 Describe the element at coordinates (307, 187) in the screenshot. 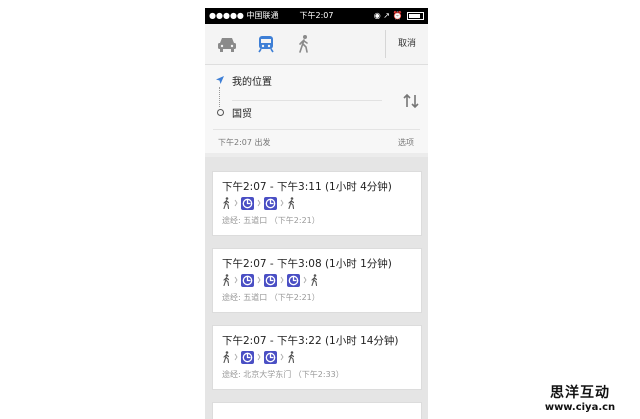

I see `route-time-range: 下午2:07 - 下午3:11 (1小时 4分钟)` at that location.